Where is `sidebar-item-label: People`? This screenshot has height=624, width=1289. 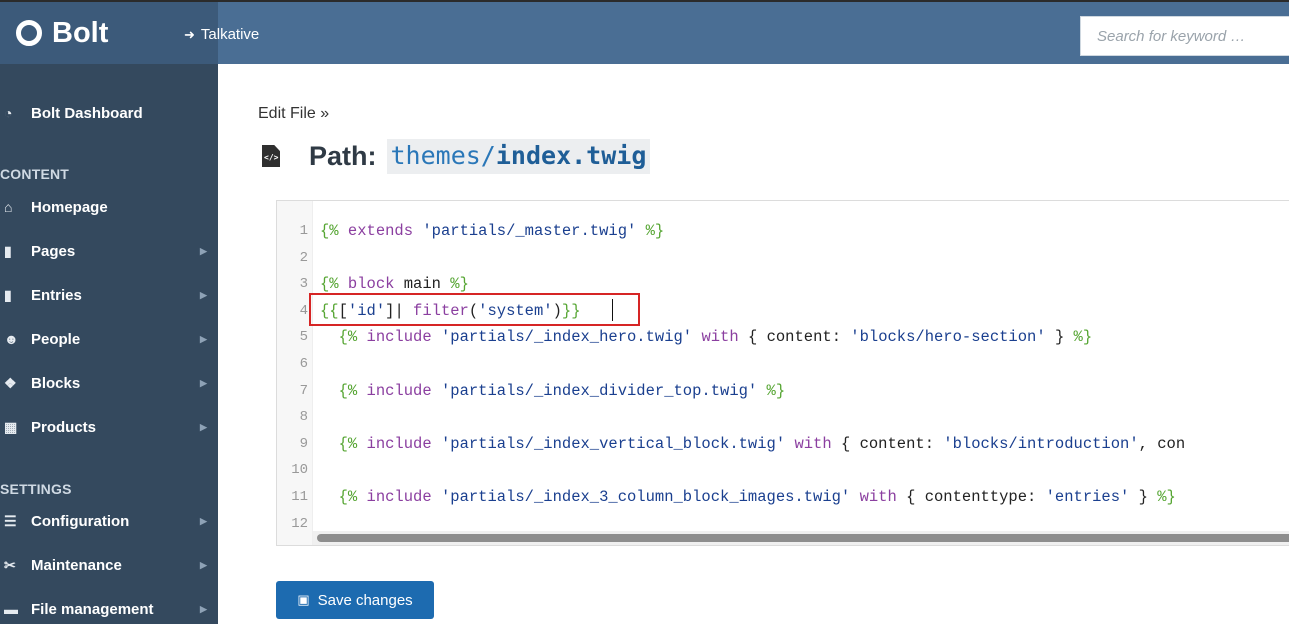 sidebar-item-label: People is located at coordinates (56, 339).